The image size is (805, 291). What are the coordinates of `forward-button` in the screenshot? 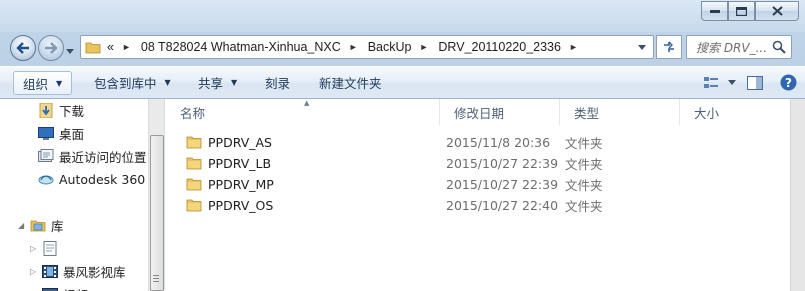 It's located at (51, 48).